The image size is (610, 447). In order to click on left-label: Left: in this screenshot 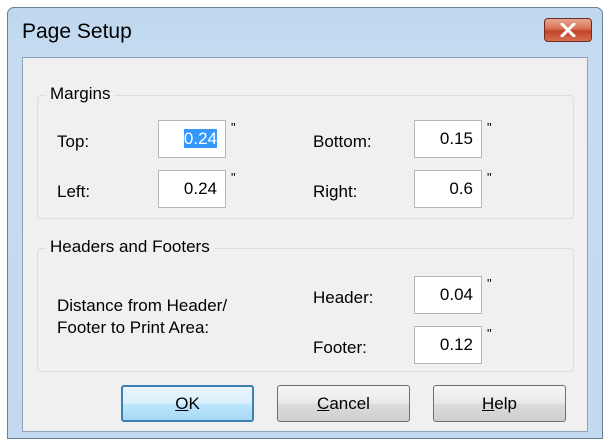, I will do `click(74, 191)`.